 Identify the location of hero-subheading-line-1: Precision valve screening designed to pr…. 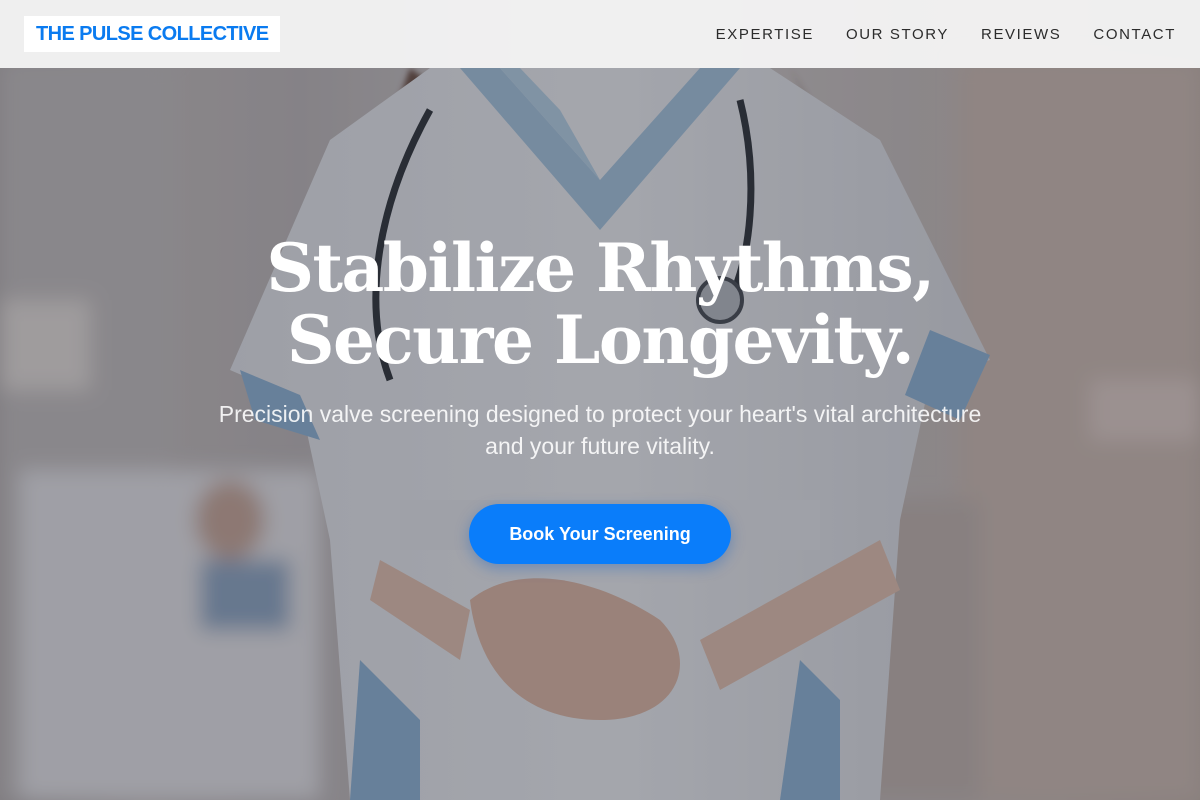
(600, 414).